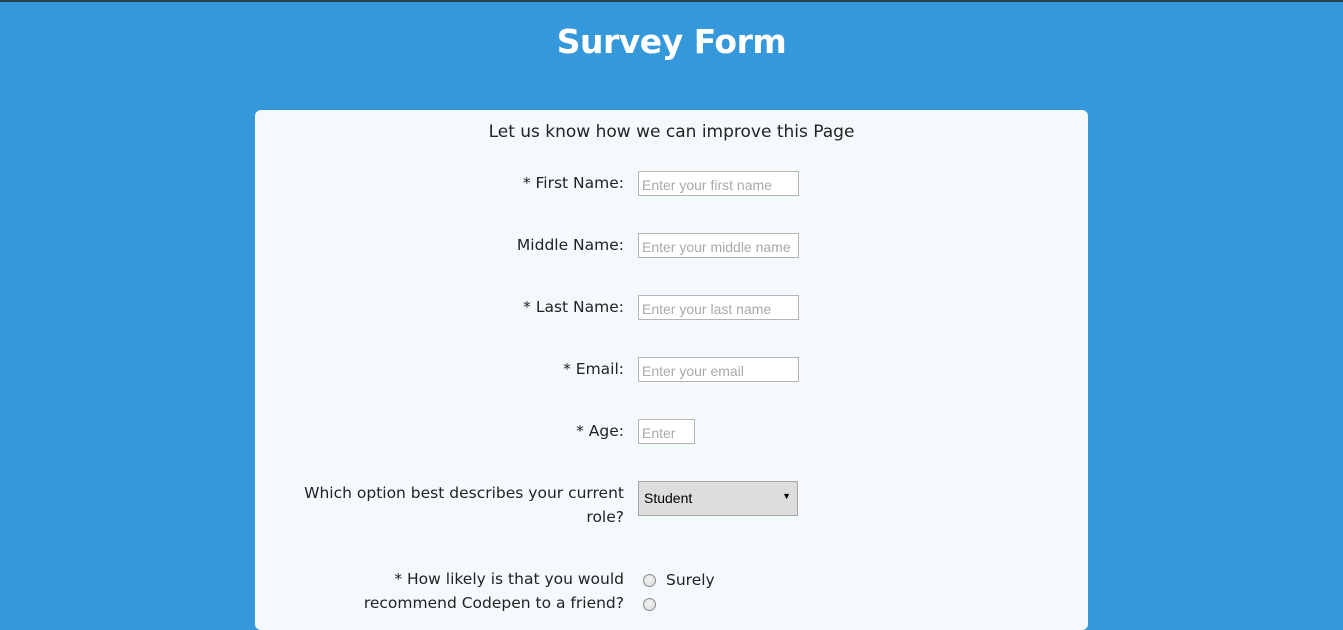 This screenshot has width=1343, height=630. Describe the element at coordinates (786, 496) in the screenshot. I see `dropdown-arrow-icon: ▼` at that location.